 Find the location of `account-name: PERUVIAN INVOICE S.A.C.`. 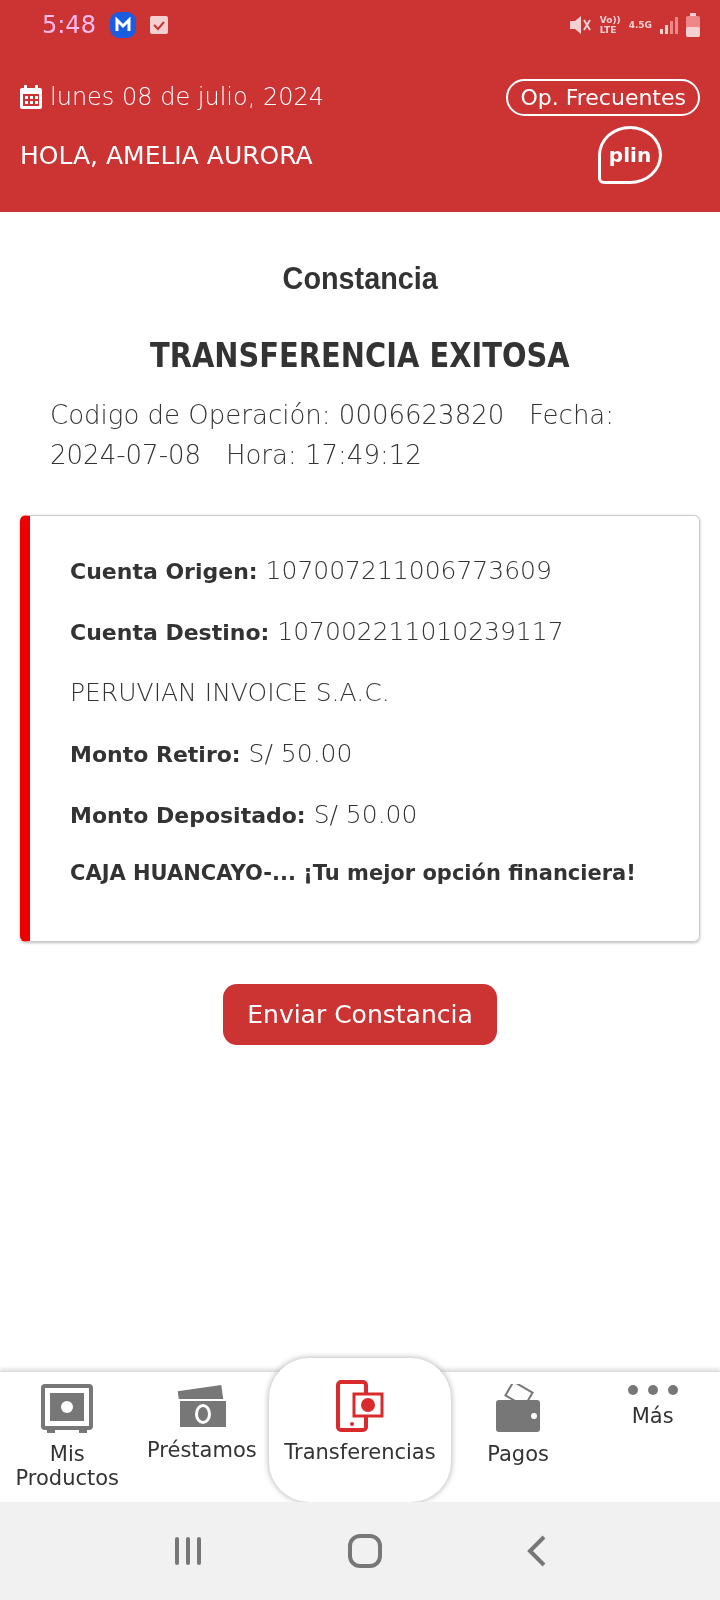

account-name: PERUVIAN INVOICE S.A.C. is located at coordinates (230, 692).